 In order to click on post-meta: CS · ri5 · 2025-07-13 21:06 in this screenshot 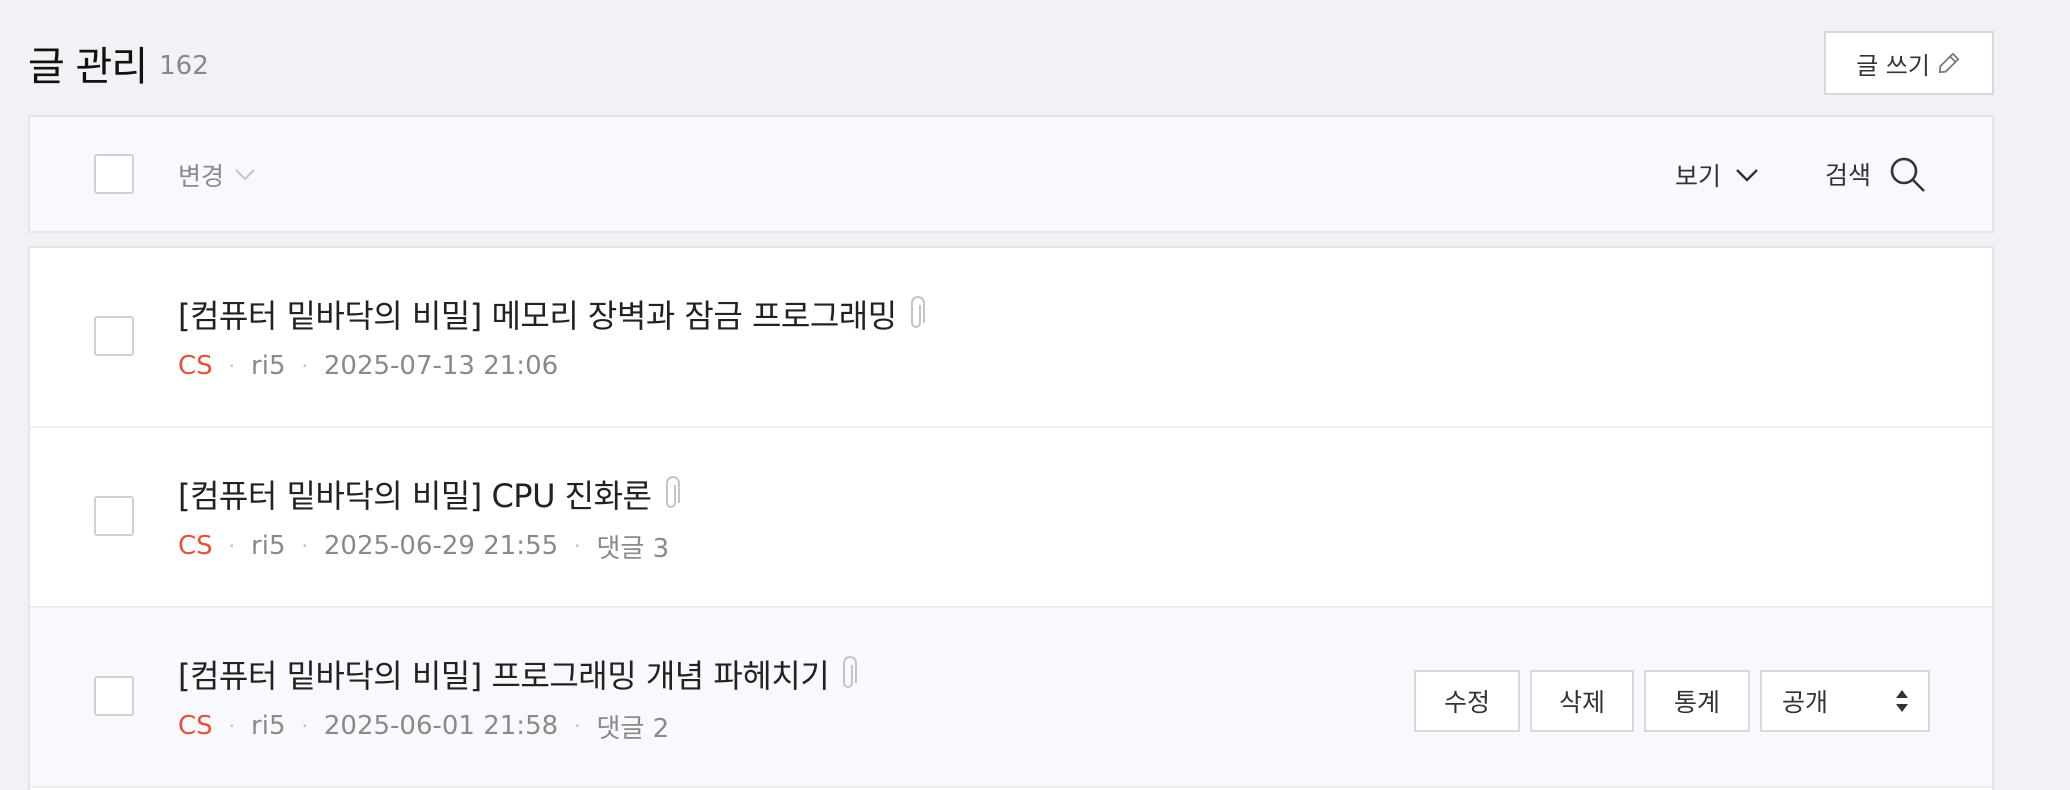, I will do `click(368, 366)`.